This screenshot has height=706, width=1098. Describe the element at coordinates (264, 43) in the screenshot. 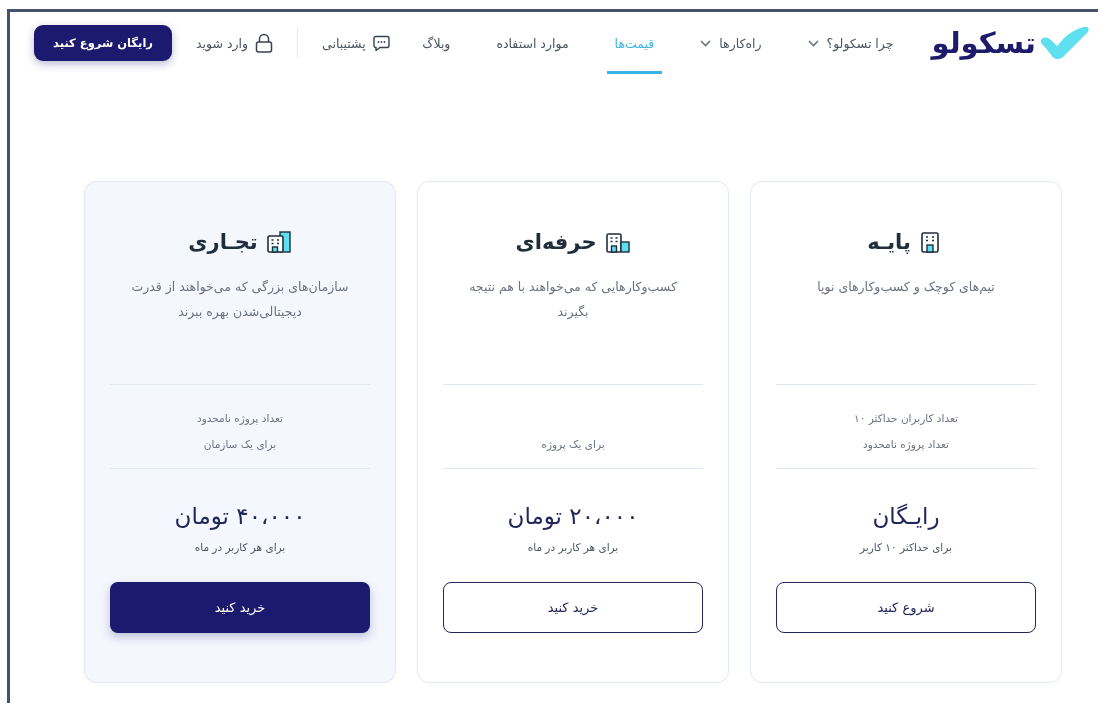

I see `lock-icon` at that location.